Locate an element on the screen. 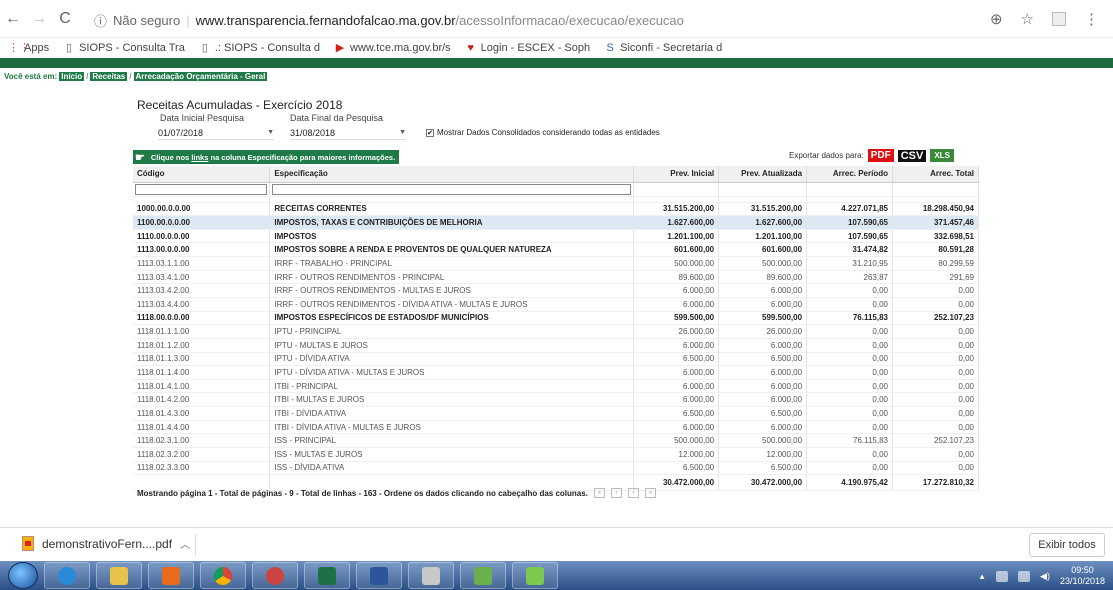 The image size is (1113, 590). volume-icon: ◀) is located at coordinates (1045, 576).